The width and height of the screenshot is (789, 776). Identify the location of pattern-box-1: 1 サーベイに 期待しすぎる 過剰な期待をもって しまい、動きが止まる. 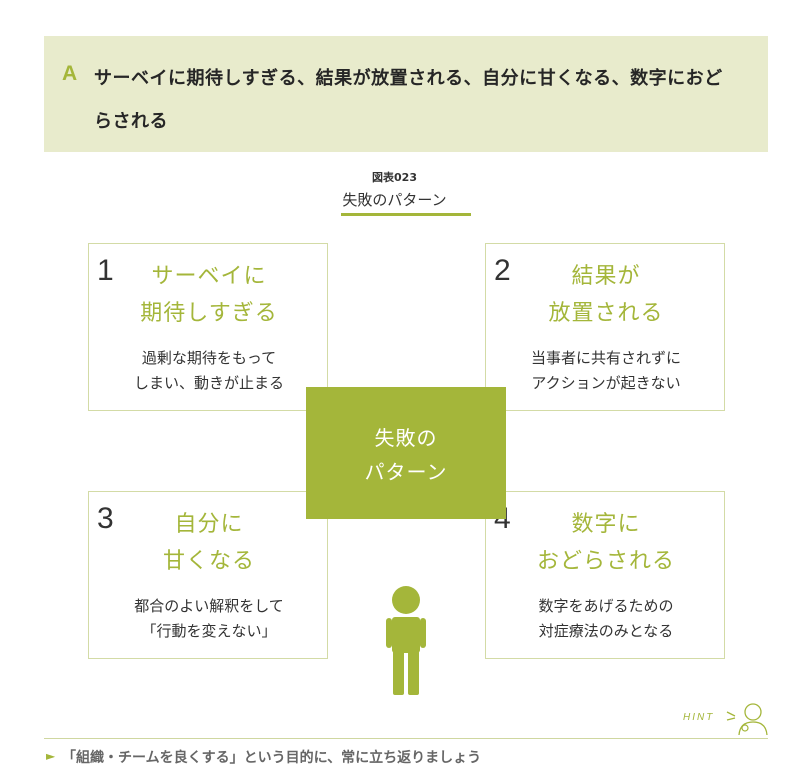
(208, 327).